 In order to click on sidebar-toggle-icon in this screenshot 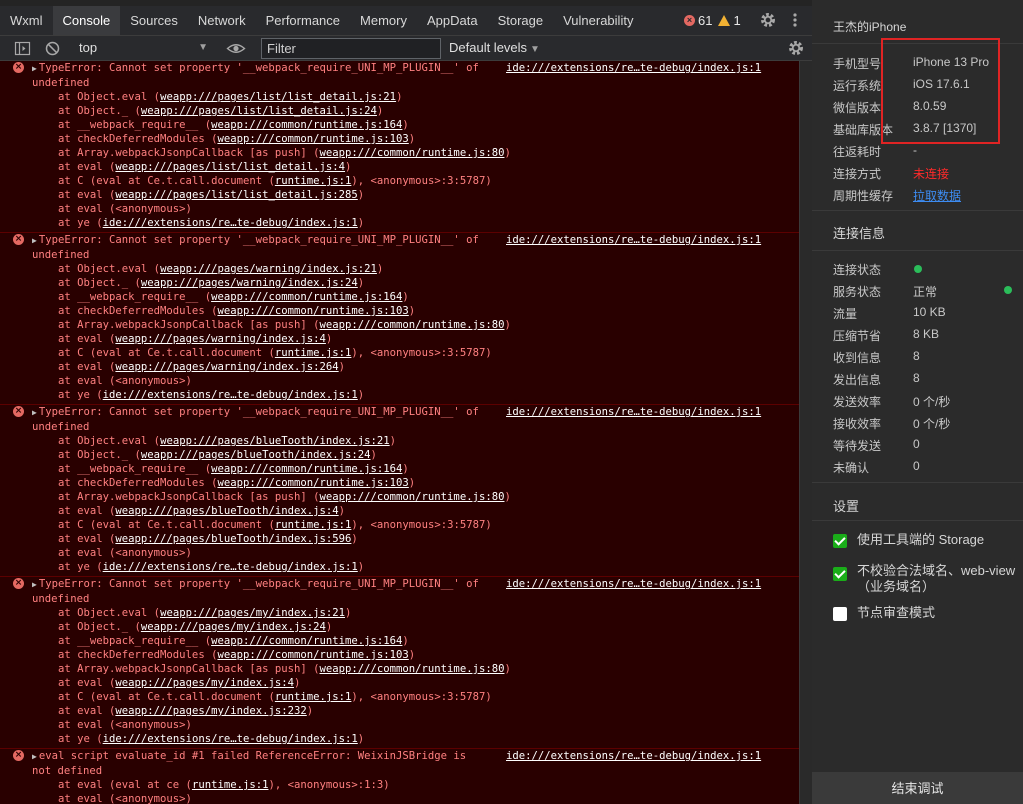, I will do `click(22, 48)`.